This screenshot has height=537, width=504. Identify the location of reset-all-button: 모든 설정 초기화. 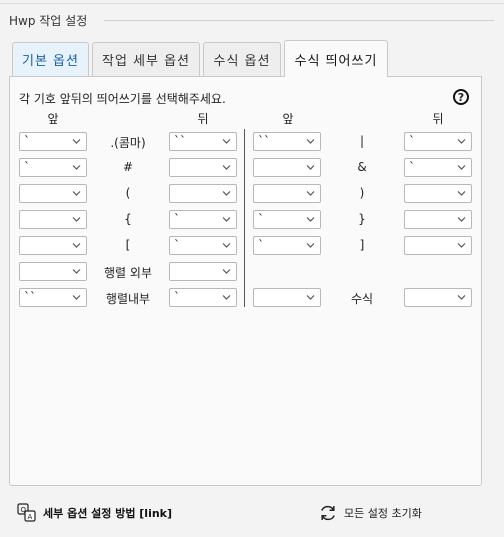
(370, 513).